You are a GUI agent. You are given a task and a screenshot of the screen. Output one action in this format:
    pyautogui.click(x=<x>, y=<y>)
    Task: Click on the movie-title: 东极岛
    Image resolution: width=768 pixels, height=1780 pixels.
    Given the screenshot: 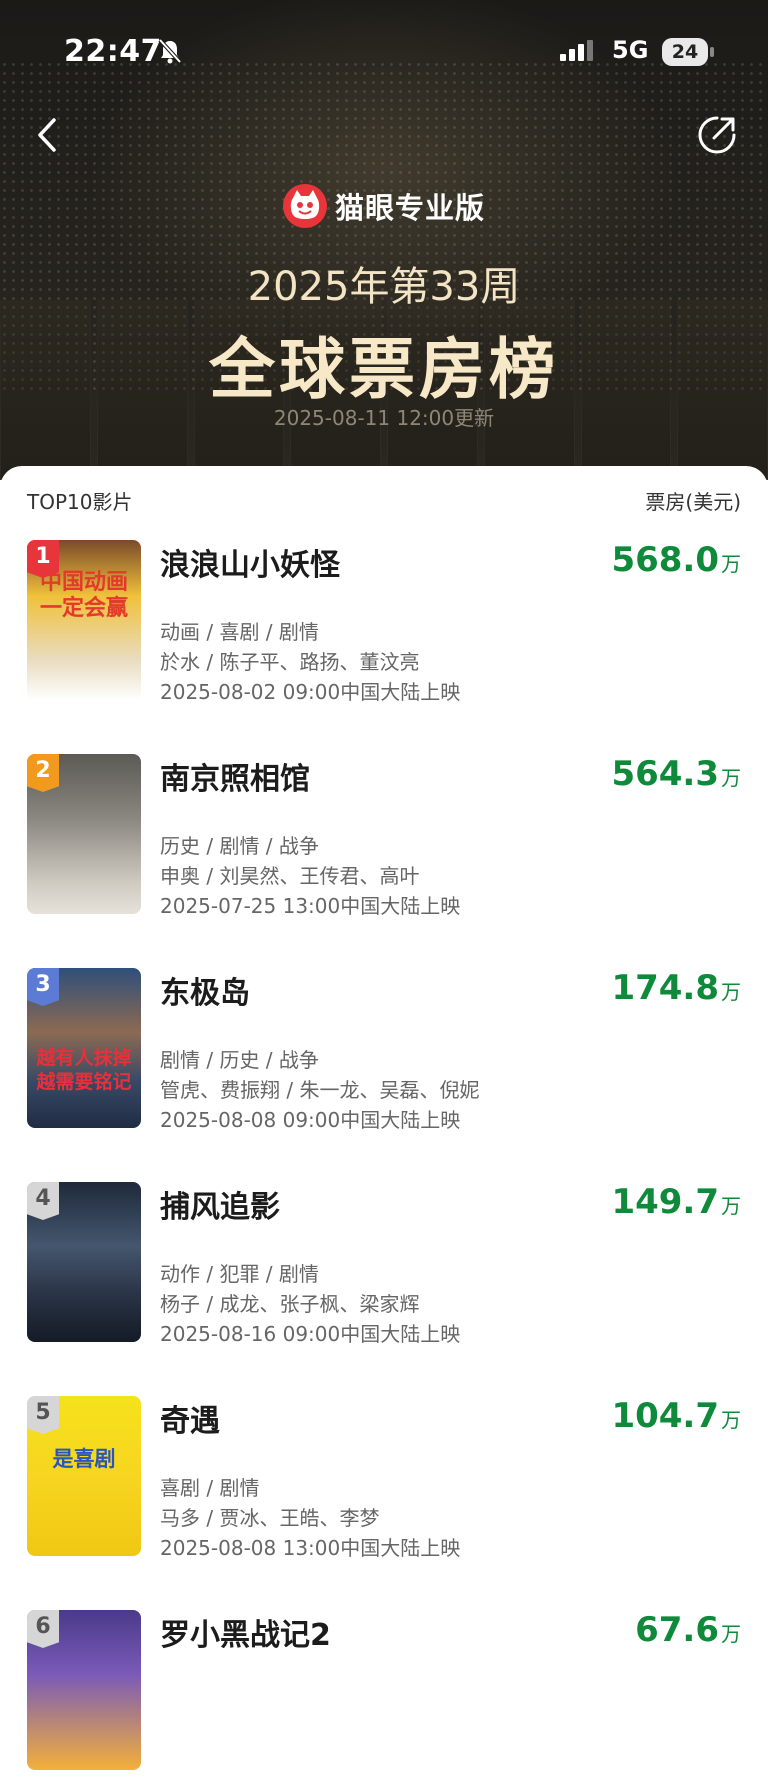 What is the action you would take?
    pyautogui.click(x=205, y=993)
    